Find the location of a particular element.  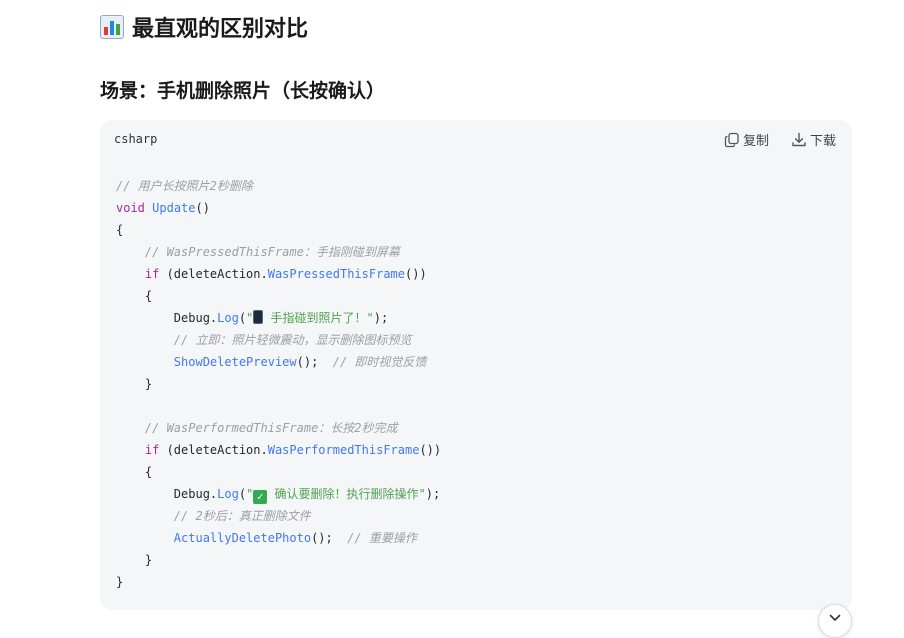

bar-chart-icon is located at coordinates (112, 27).